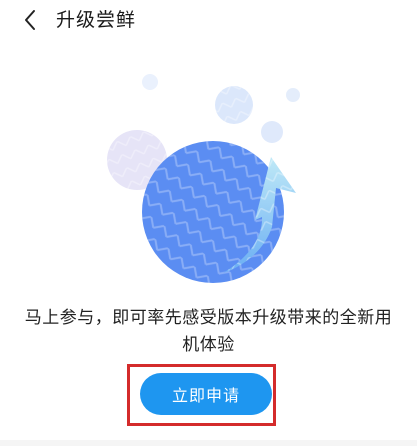  What do you see at coordinates (206, 394) in the screenshot?
I see `apply-now-button: 立即申请` at bounding box center [206, 394].